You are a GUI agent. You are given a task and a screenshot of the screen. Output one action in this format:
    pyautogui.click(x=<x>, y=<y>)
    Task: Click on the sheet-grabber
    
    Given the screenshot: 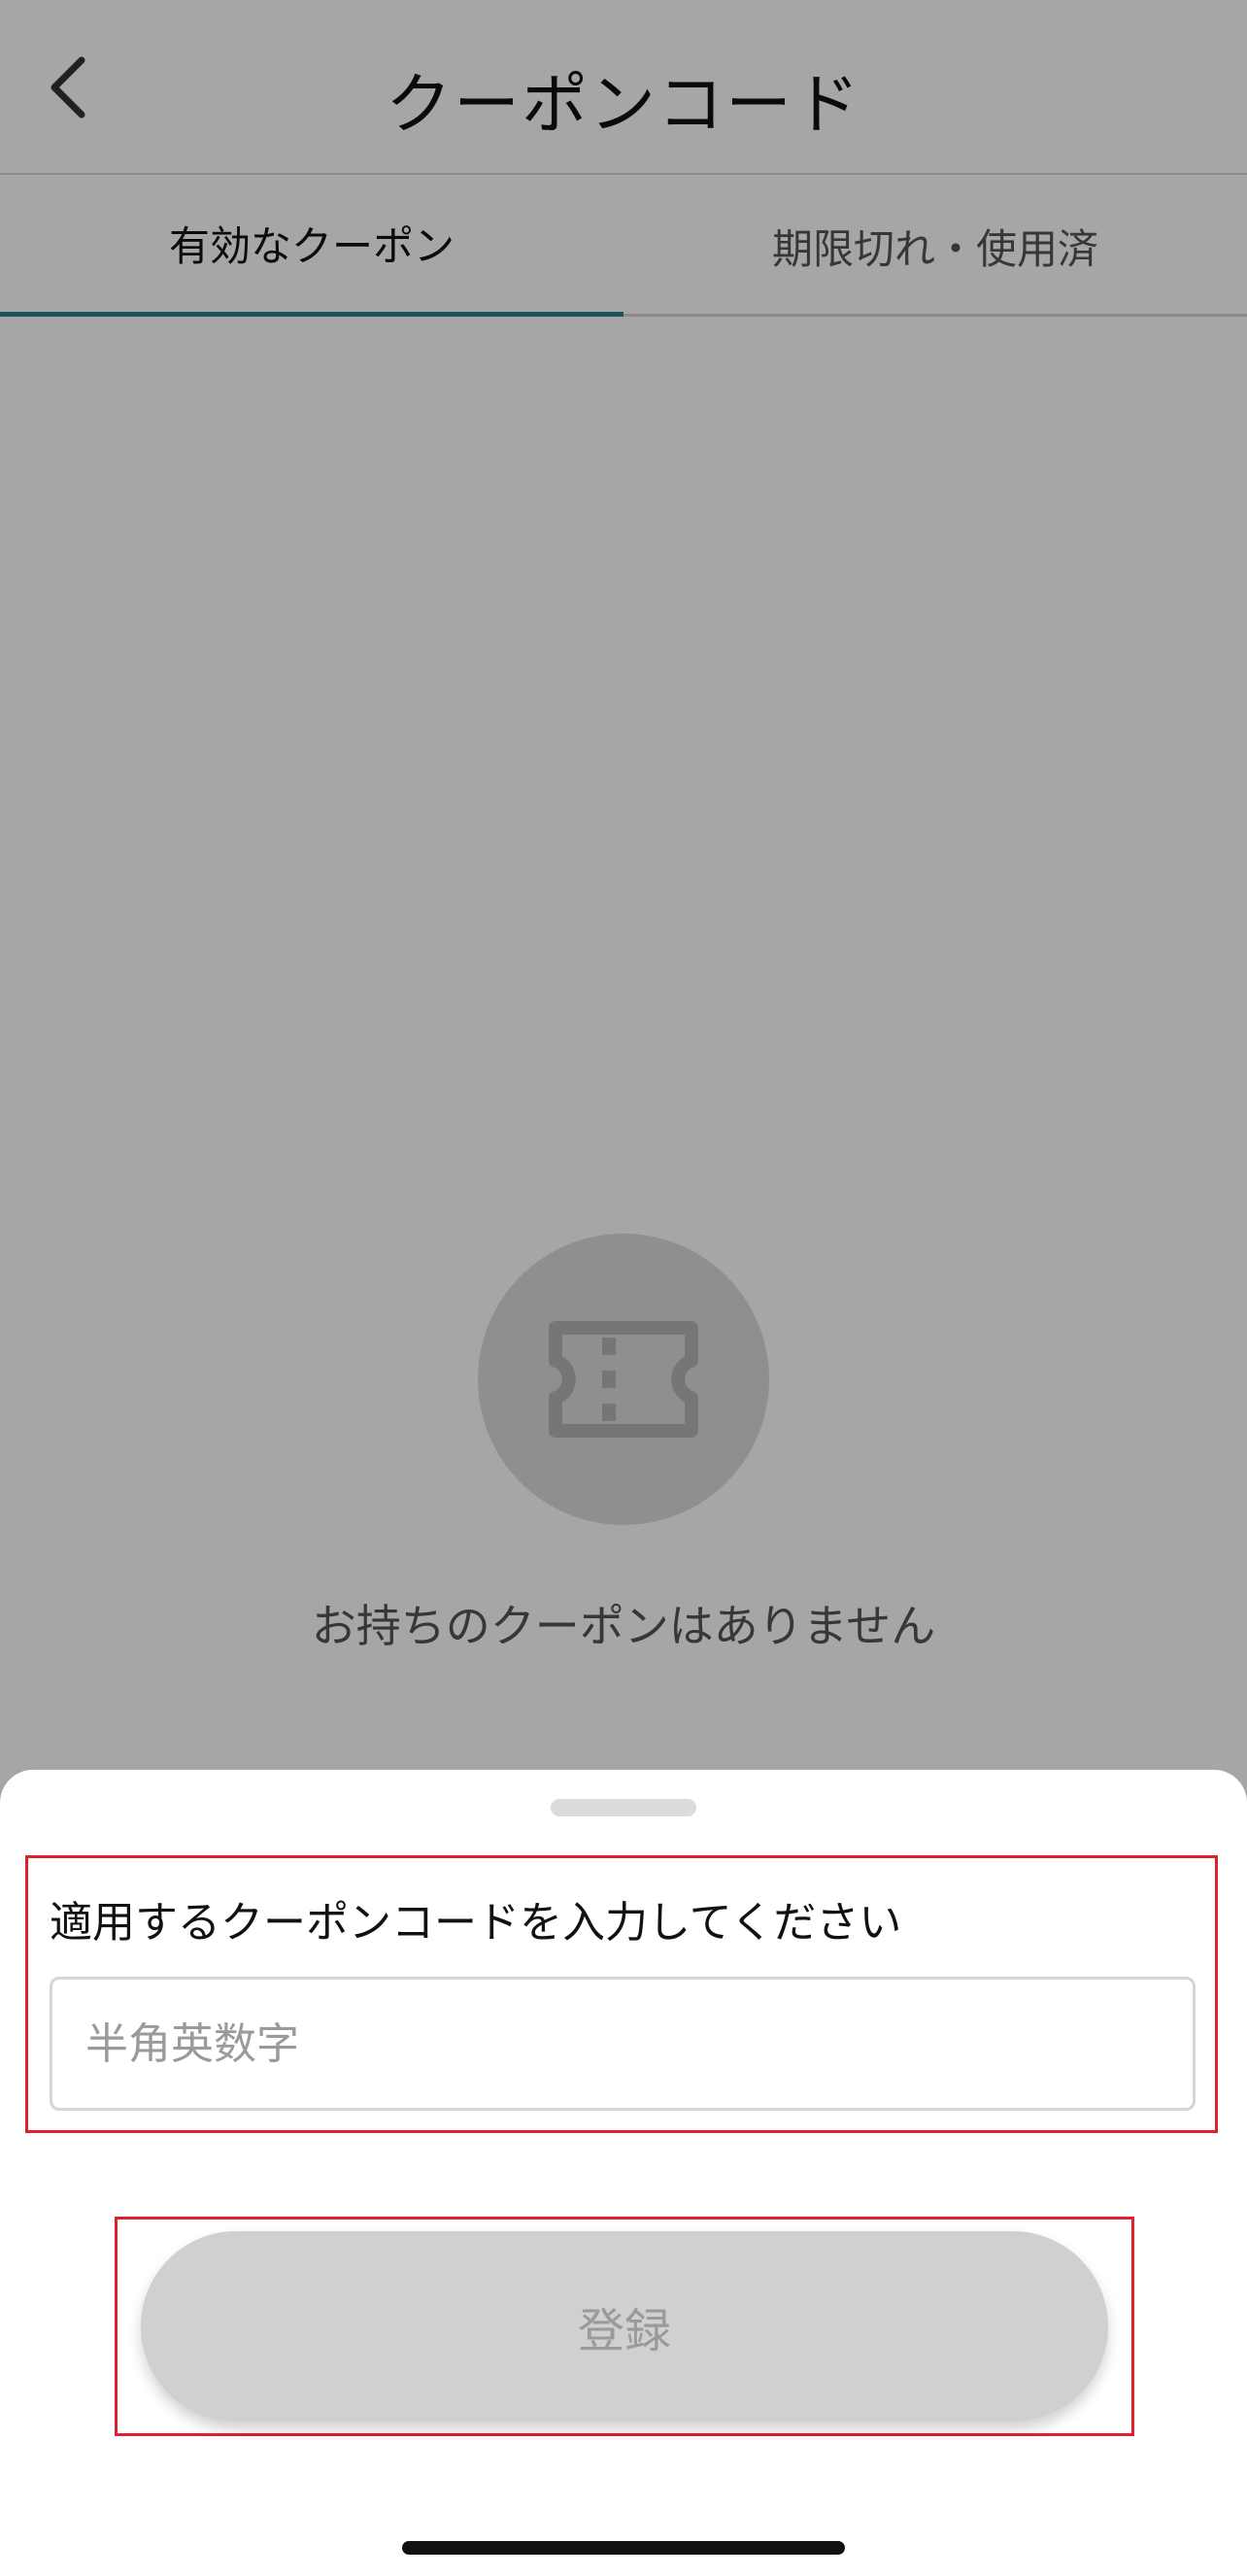 What is the action you would take?
    pyautogui.click(x=623, y=1807)
    